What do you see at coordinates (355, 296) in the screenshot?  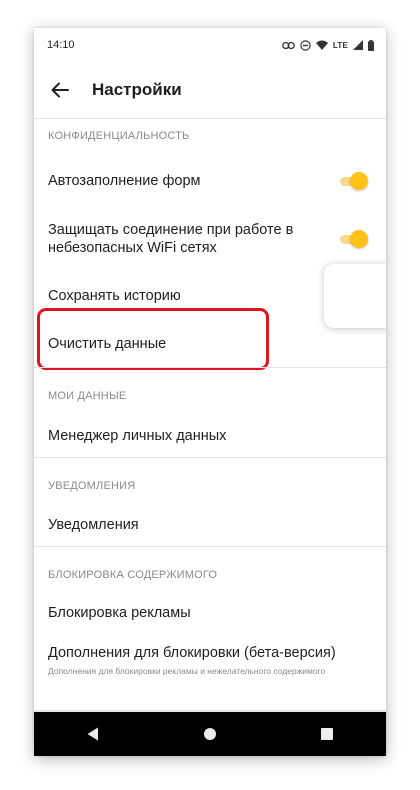 I see `side-panel-handle` at bounding box center [355, 296].